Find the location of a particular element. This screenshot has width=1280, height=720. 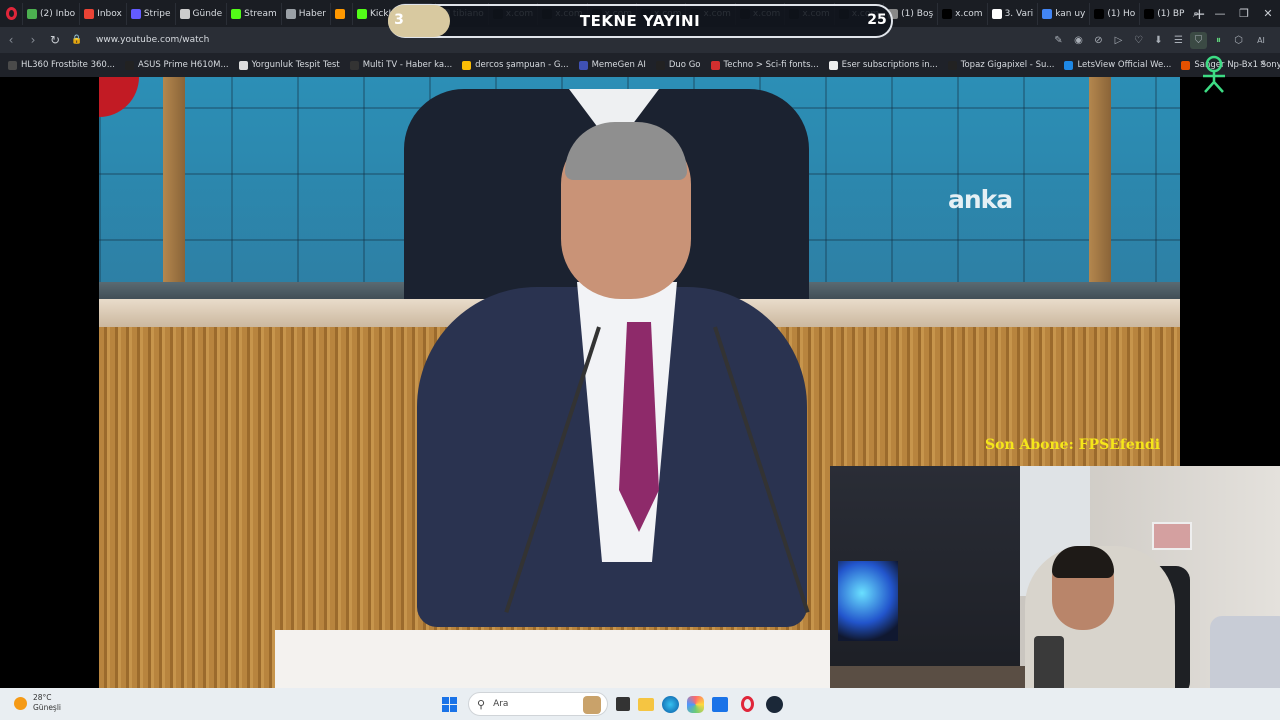

browser-tab: 3. Vari is located at coordinates (1012, 13).